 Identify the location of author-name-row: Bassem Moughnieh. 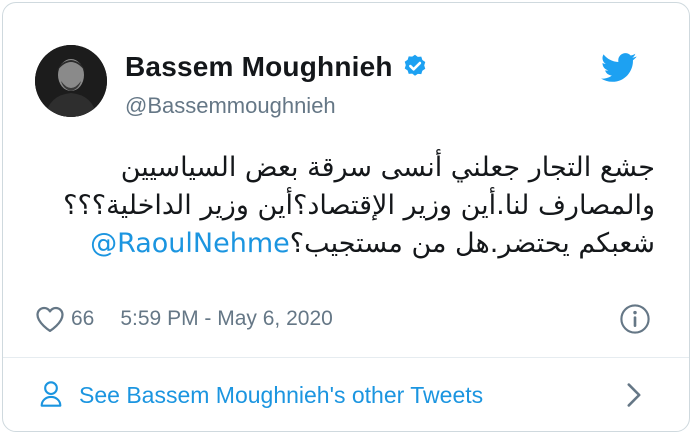
(277, 67).